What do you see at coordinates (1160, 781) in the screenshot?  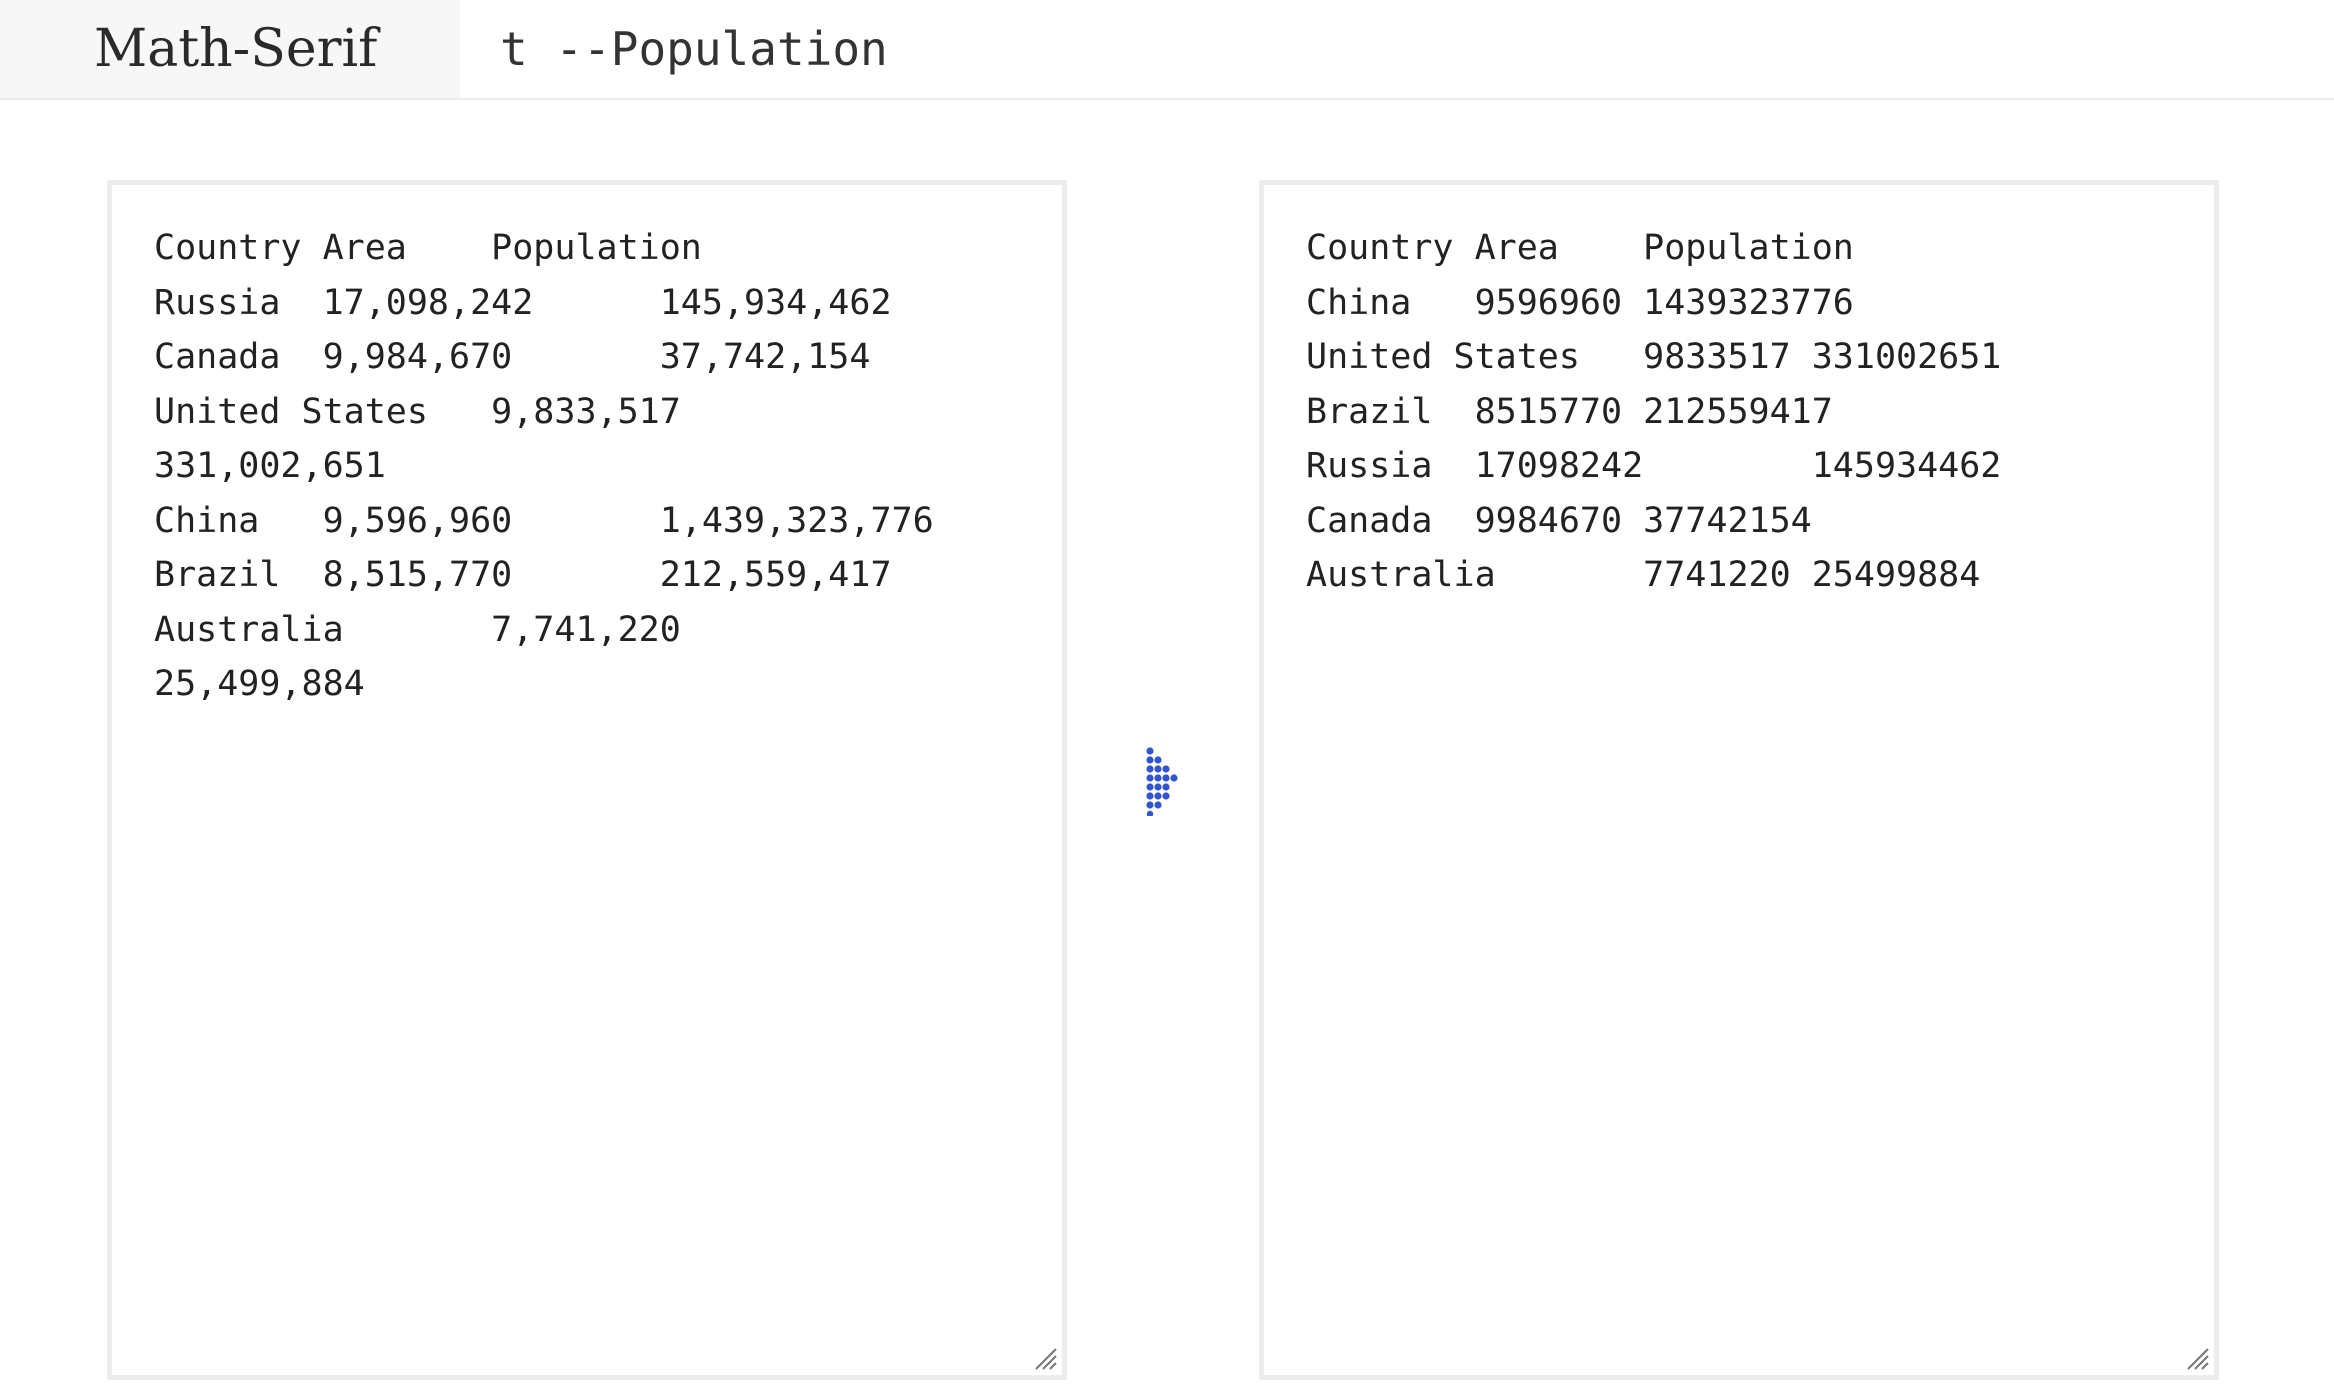 I see `dotted-arrow-right-icon` at bounding box center [1160, 781].